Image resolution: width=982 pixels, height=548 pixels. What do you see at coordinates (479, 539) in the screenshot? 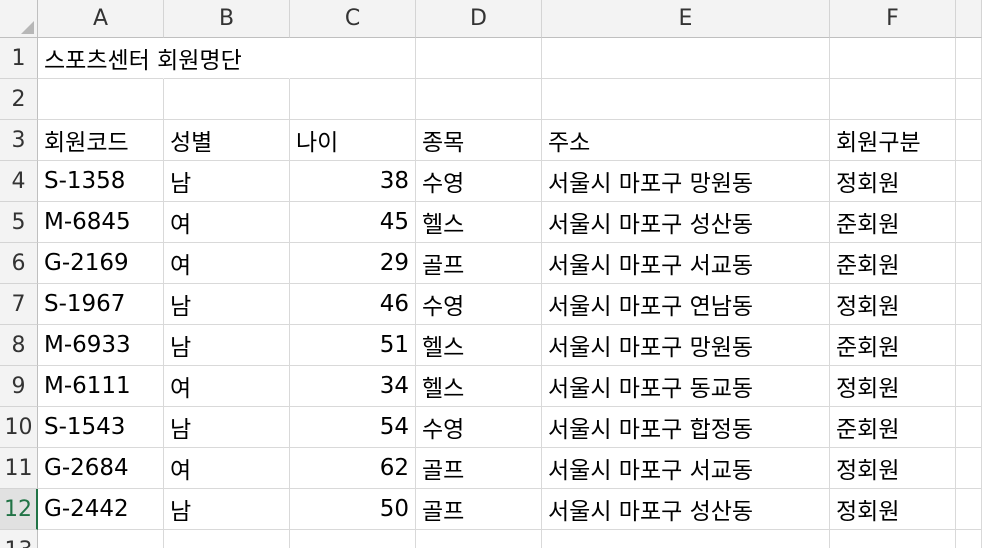
I see `cell-d13` at bounding box center [479, 539].